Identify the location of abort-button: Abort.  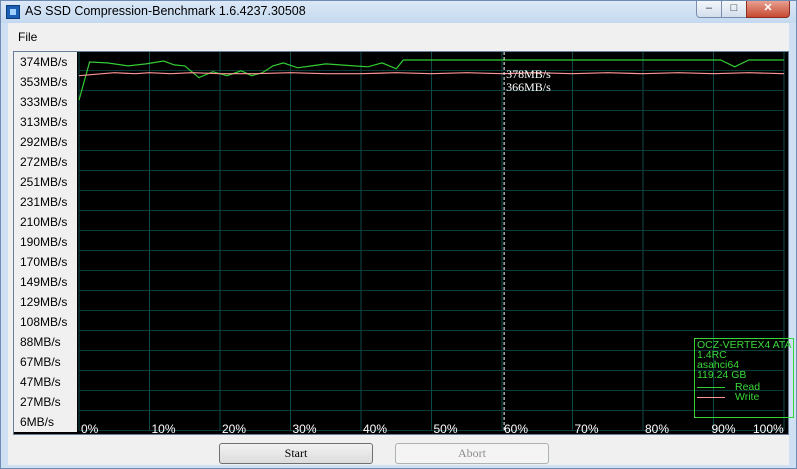
(472, 453).